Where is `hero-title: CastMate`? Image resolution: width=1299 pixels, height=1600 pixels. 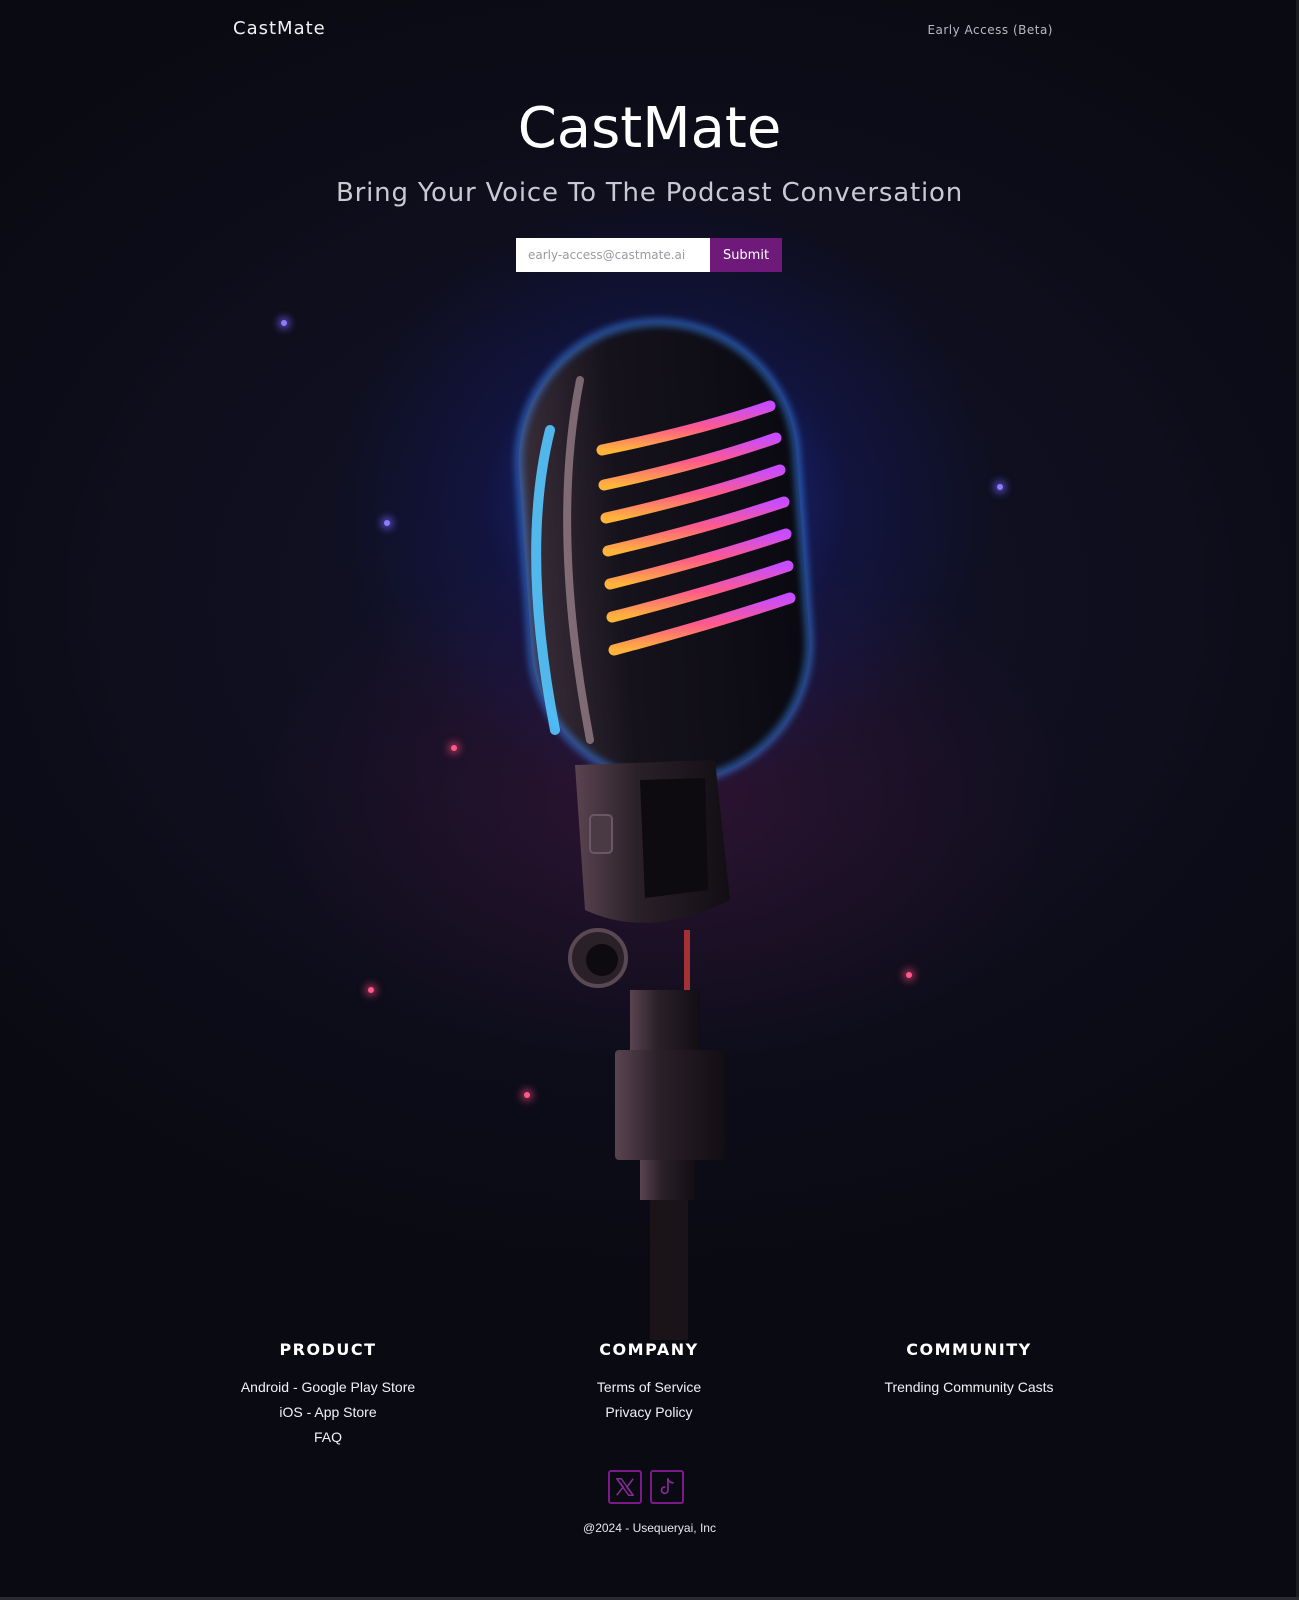 hero-title: CastMate is located at coordinates (649, 128).